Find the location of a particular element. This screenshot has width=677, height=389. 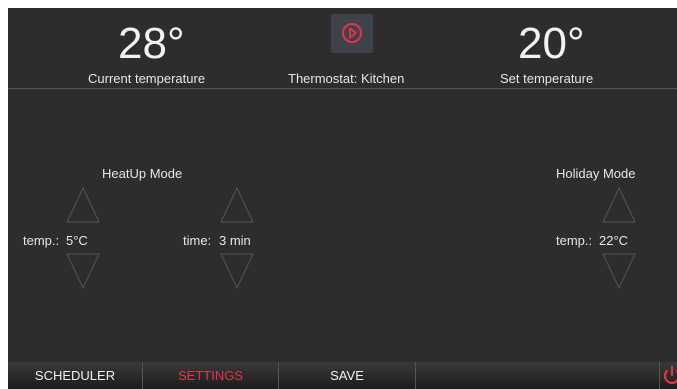

heatup-time-up-arrow-icon is located at coordinates (237, 205).